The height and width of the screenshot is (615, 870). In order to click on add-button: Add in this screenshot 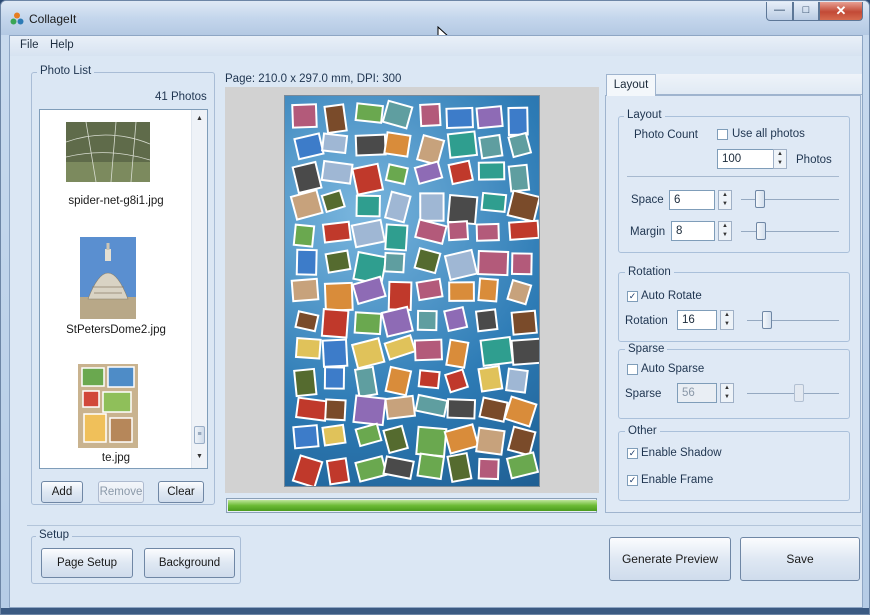, I will do `click(62, 492)`.